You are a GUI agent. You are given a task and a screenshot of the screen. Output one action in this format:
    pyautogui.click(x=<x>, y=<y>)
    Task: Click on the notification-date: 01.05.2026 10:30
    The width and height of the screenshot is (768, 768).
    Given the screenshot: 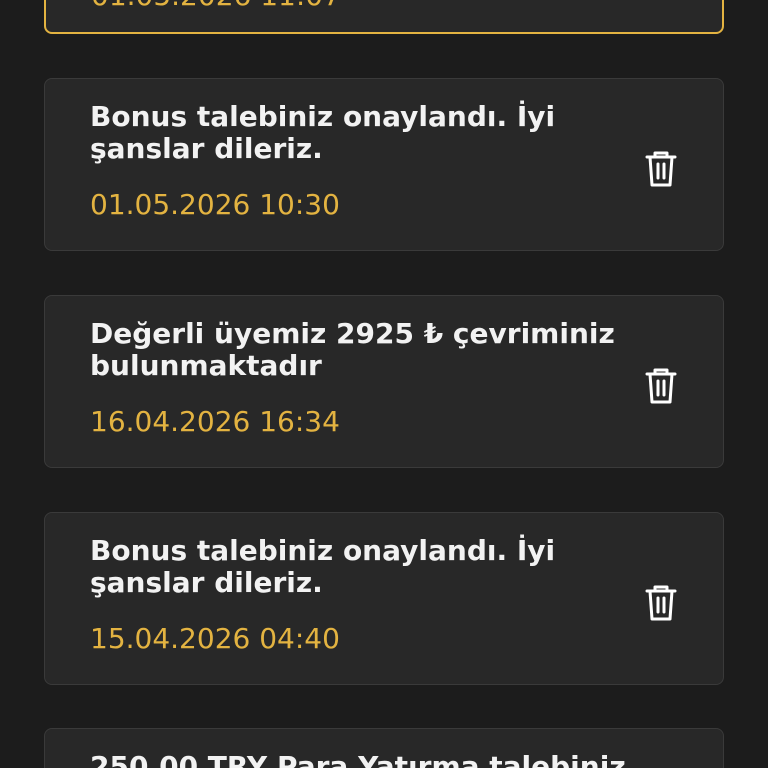 What is the action you would take?
    pyautogui.click(x=215, y=204)
    